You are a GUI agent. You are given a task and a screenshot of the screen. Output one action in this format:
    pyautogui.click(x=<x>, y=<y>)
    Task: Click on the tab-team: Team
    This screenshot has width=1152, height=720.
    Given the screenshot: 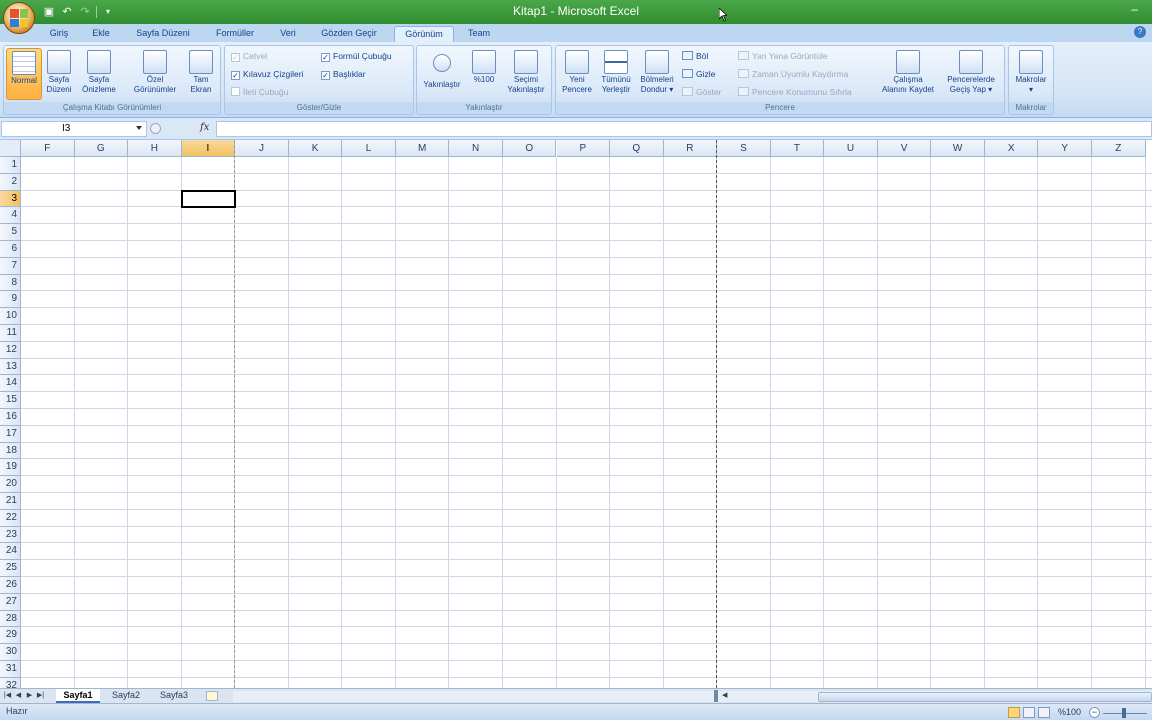 What is the action you would take?
    pyautogui.click(x=479, y=34)
    